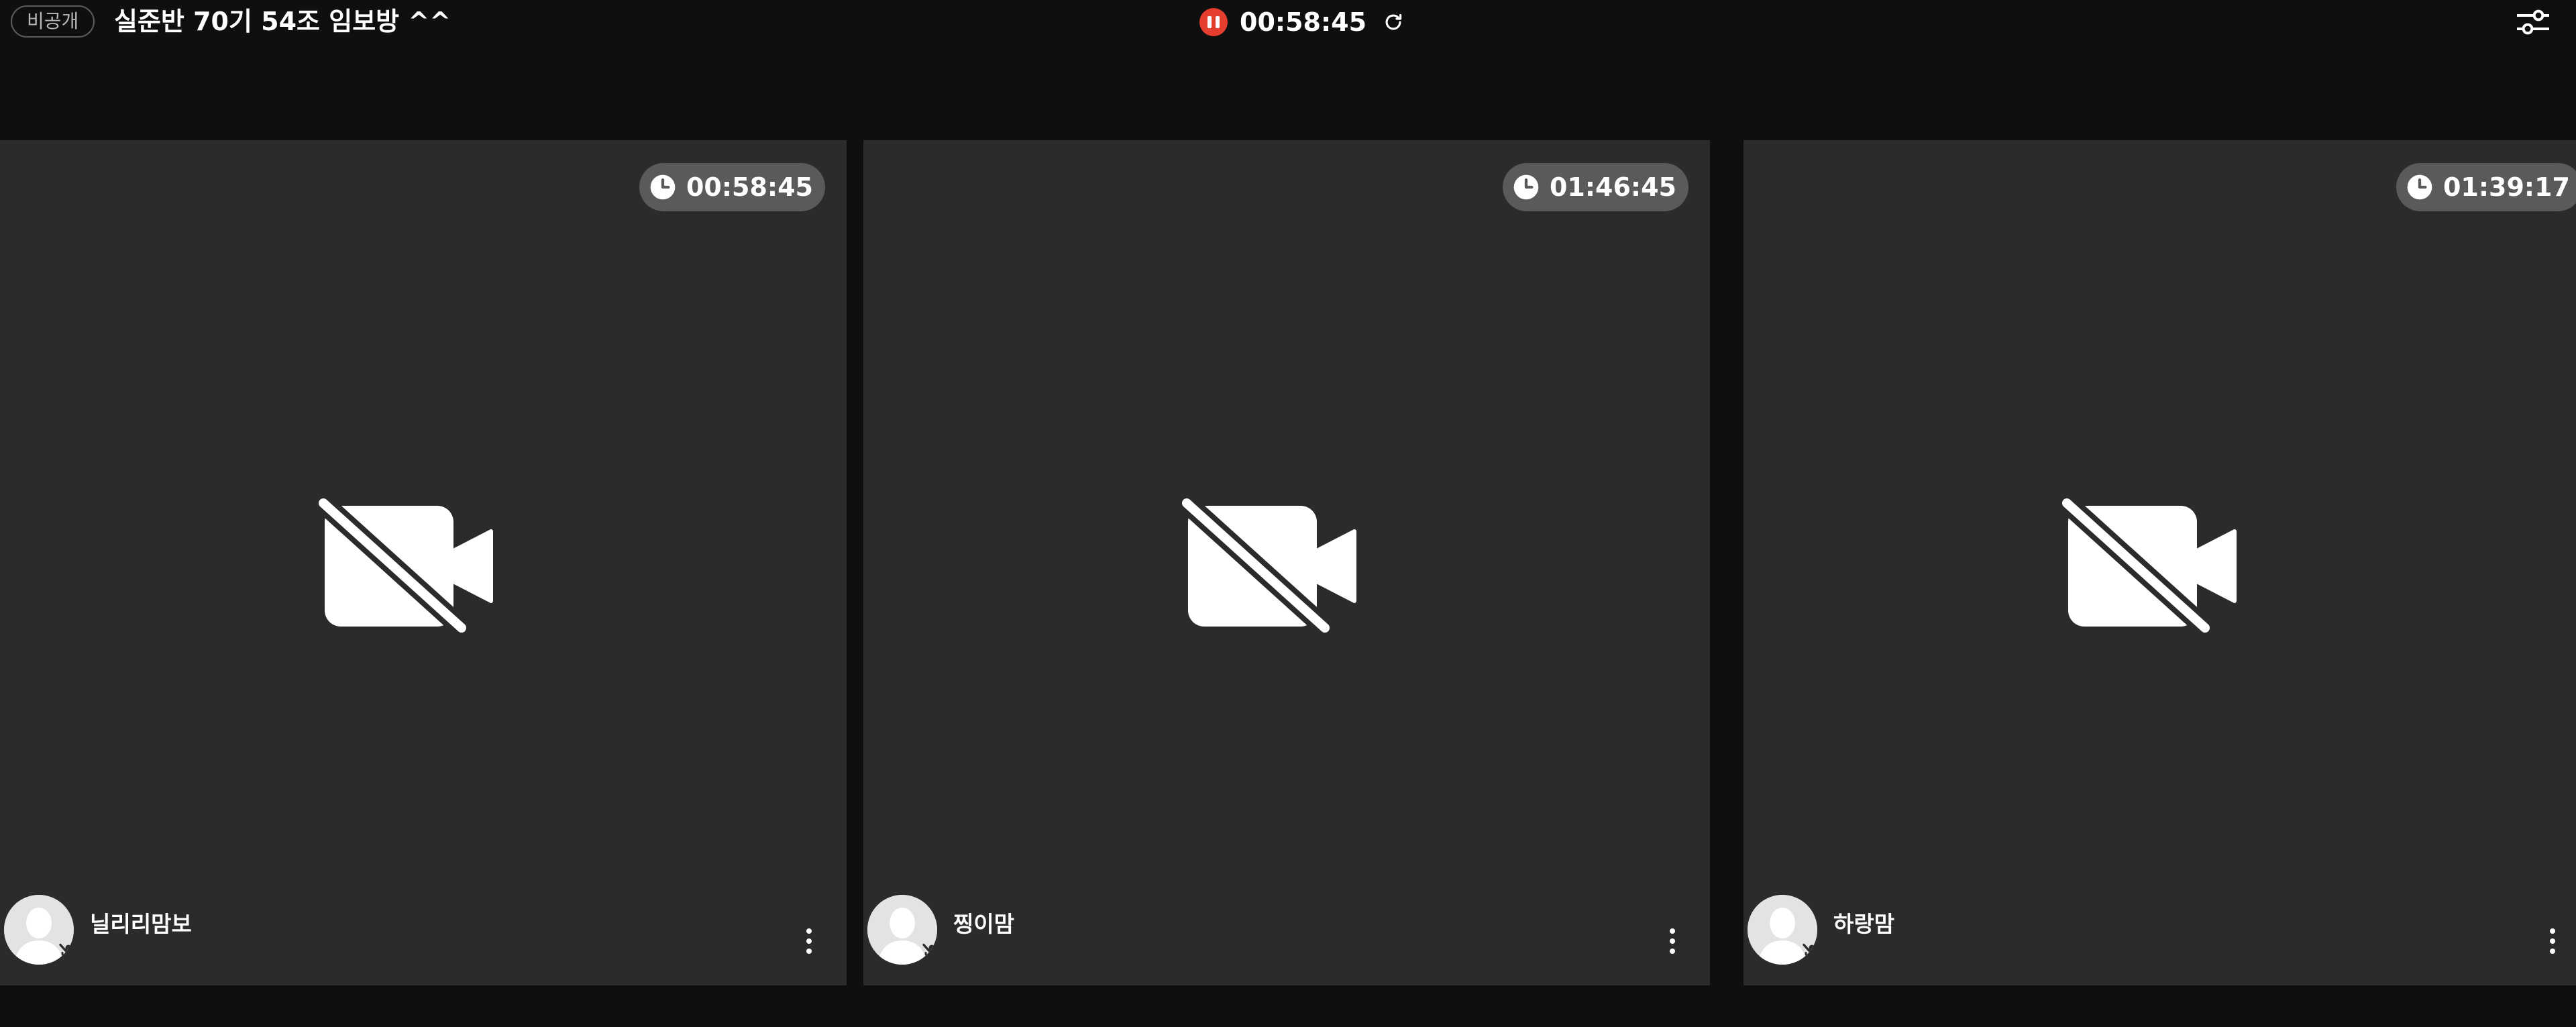  Describe the element at coordinates (53, 21) in the screenshot. I see `privacy-badge: 비공개` at that location.